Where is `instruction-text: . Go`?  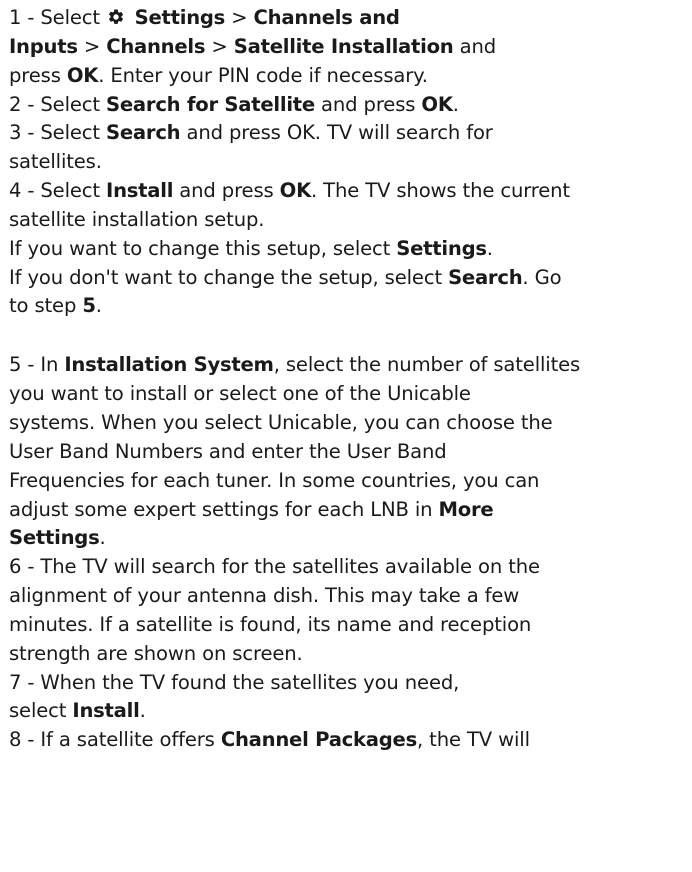
instruction-text: . Go is located at coordinates (542, 277).